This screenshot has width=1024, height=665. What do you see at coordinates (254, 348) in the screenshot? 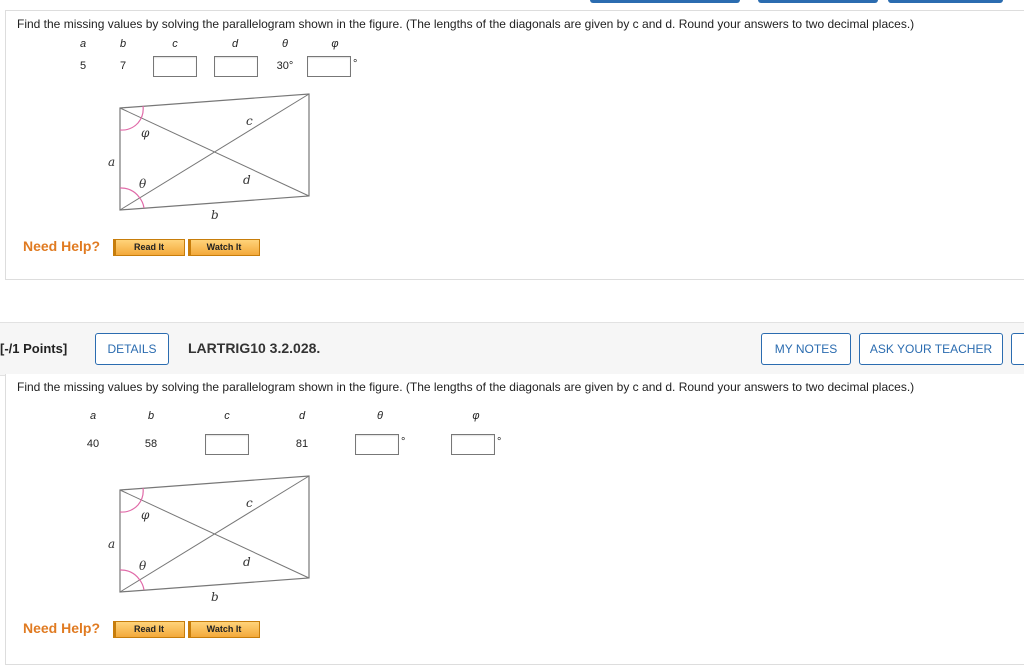
I see `question-code: LARTRIG10 3.2.028.` at bounding box center [254, 348].